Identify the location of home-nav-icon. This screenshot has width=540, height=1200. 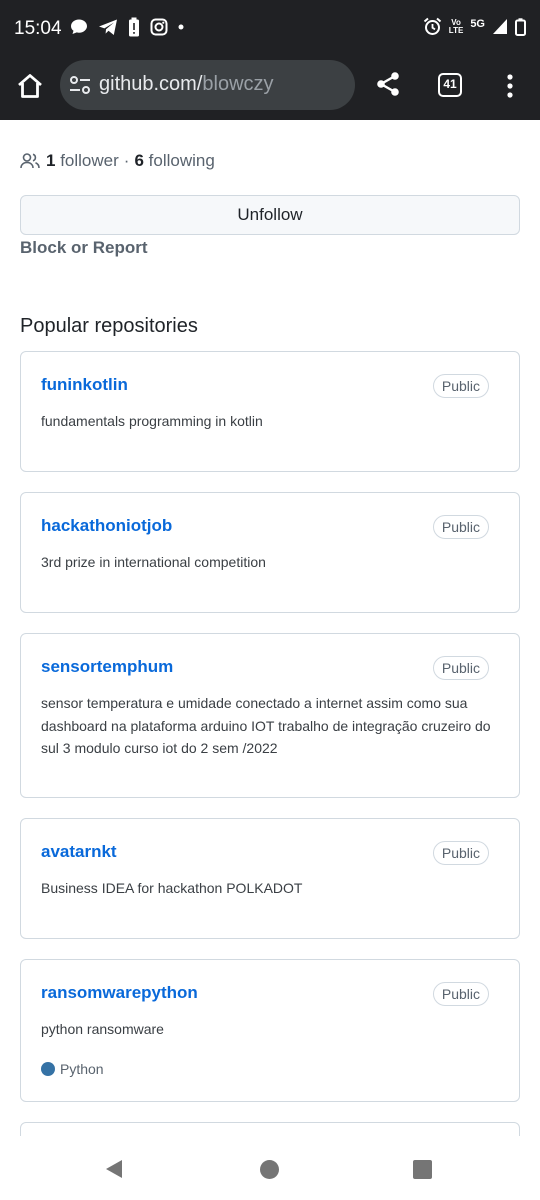
(269, 1169).